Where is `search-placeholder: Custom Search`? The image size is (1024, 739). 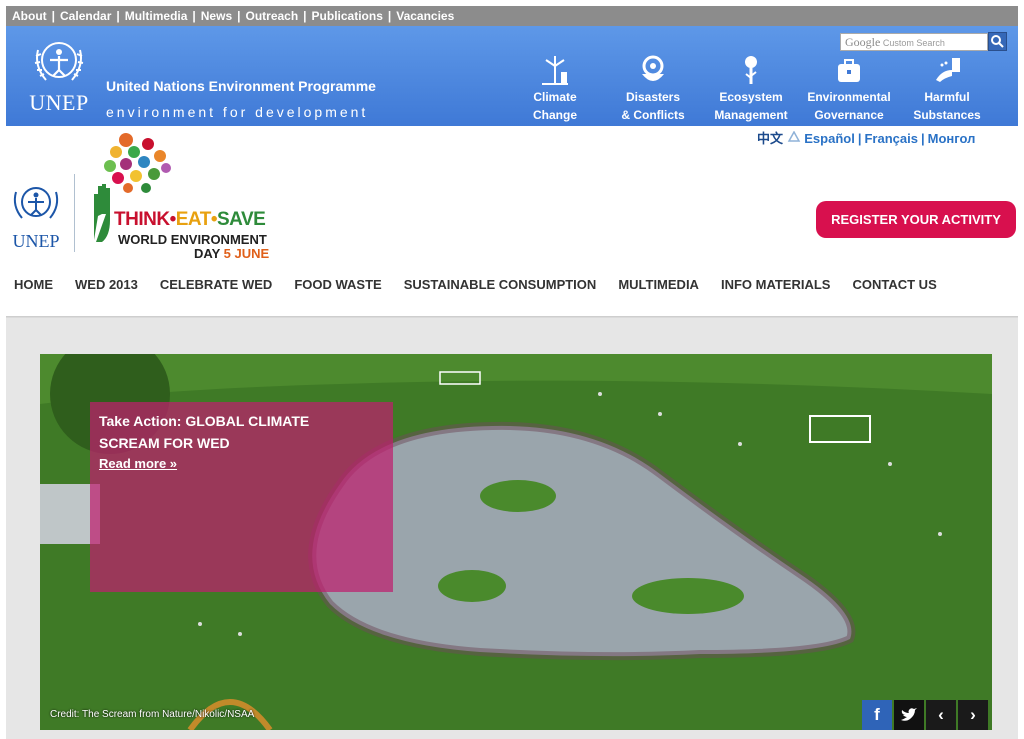
search-placeholder: Custom Search is located at coordinates (913, 43).